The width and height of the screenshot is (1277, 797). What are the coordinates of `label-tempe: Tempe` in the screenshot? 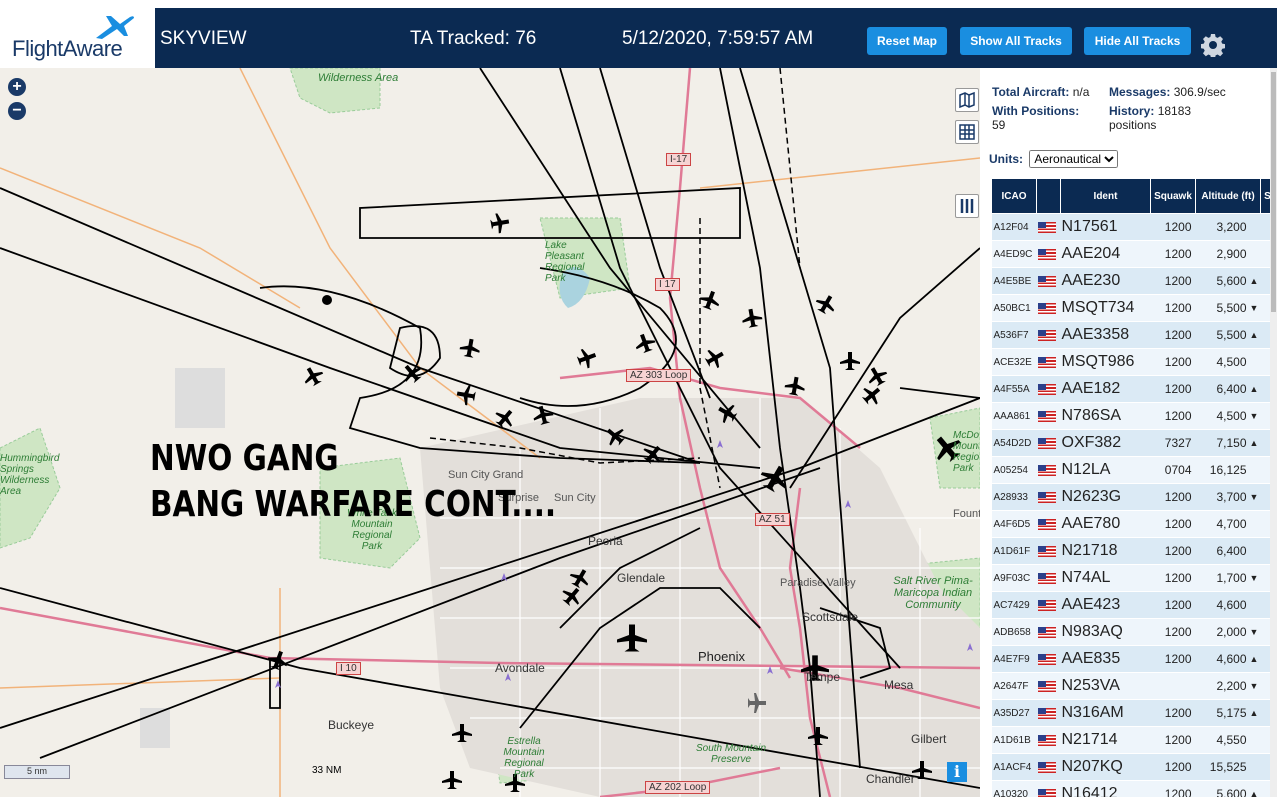 It's located at (822, 677).